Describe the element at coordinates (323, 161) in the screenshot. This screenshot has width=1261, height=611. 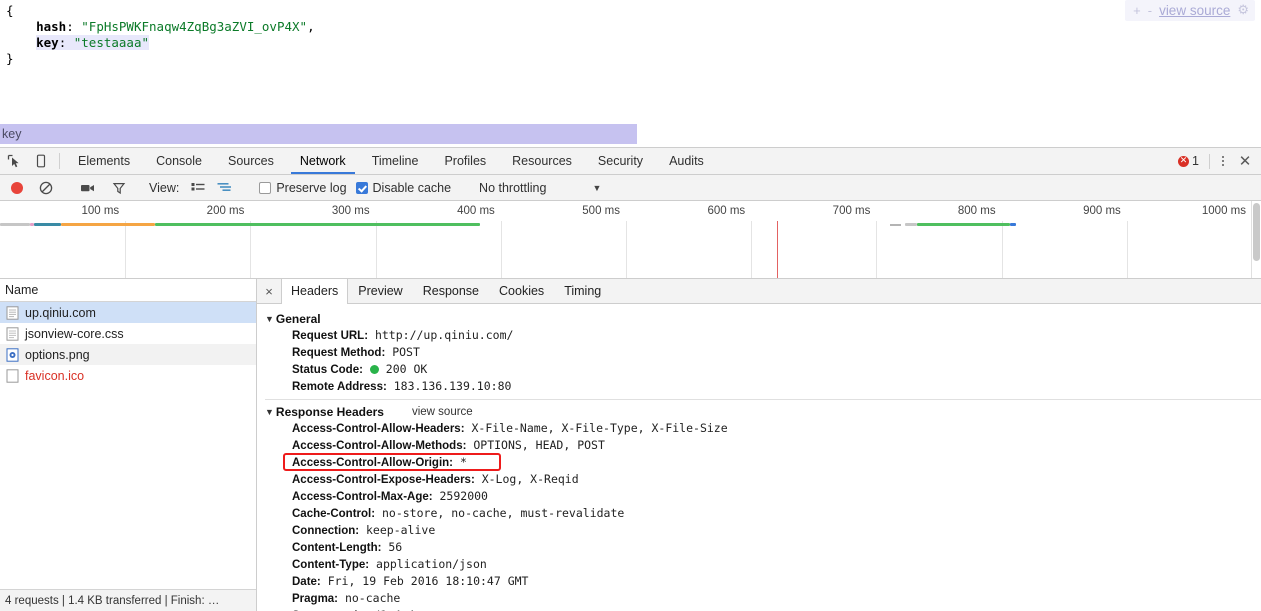
I see `tab-network: Network` at that location.